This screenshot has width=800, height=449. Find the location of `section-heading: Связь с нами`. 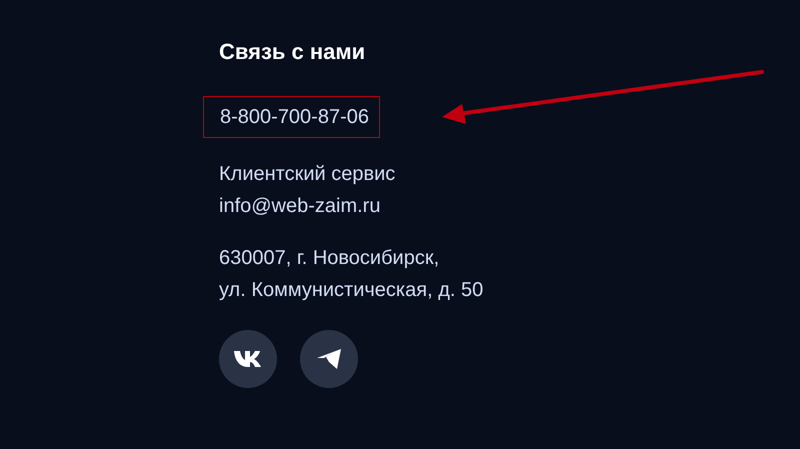

section-heading: Связь с нами is located at coordinates (292, 52).